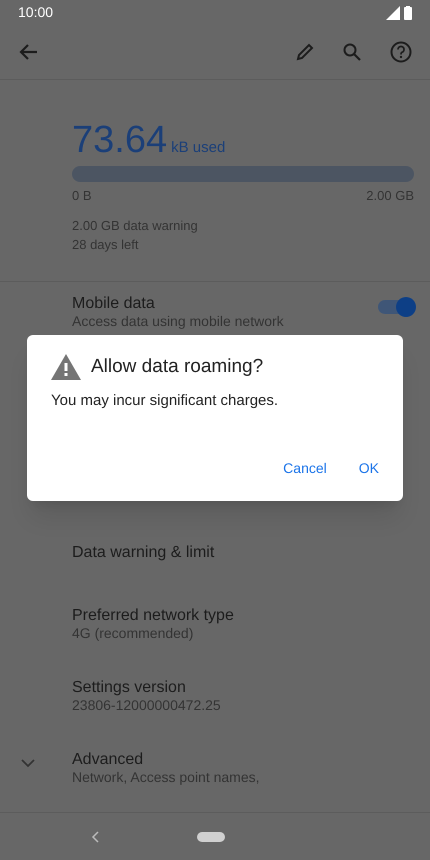 The width and height of the screenshot is (430, 860). I want to click on setting-title: Data warning & limit, so click(242, 552).